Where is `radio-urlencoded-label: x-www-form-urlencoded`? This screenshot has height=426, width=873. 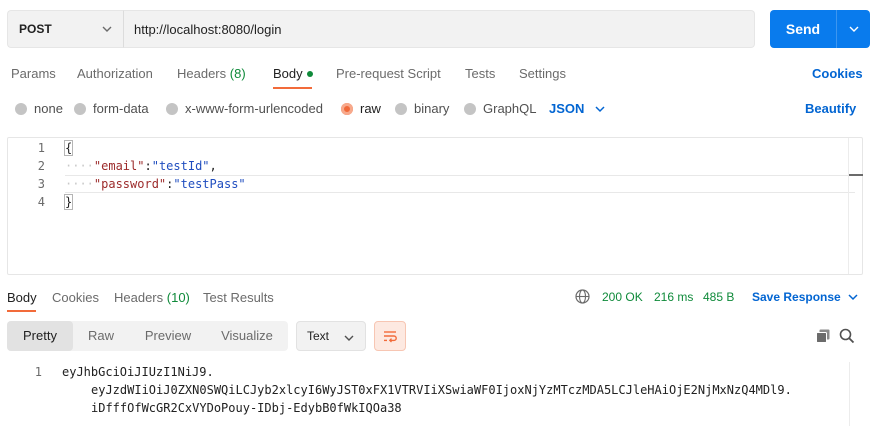 radio-urlencoded-label: x-www-form-urlencoded is located at coordinates (254, 108).